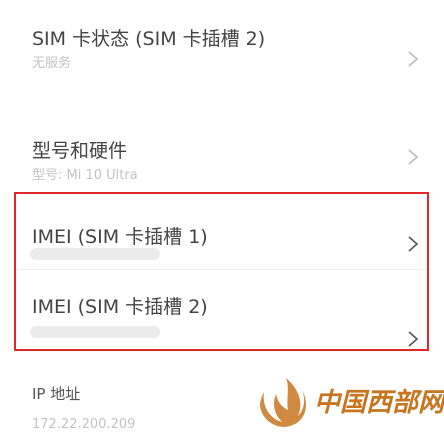  What do you see at coordinates (120, 237) in the screenshot?
I see `imei-slot1-title: IMEI (SIM 卡插槽 1)` at bounding box center [120, 237].